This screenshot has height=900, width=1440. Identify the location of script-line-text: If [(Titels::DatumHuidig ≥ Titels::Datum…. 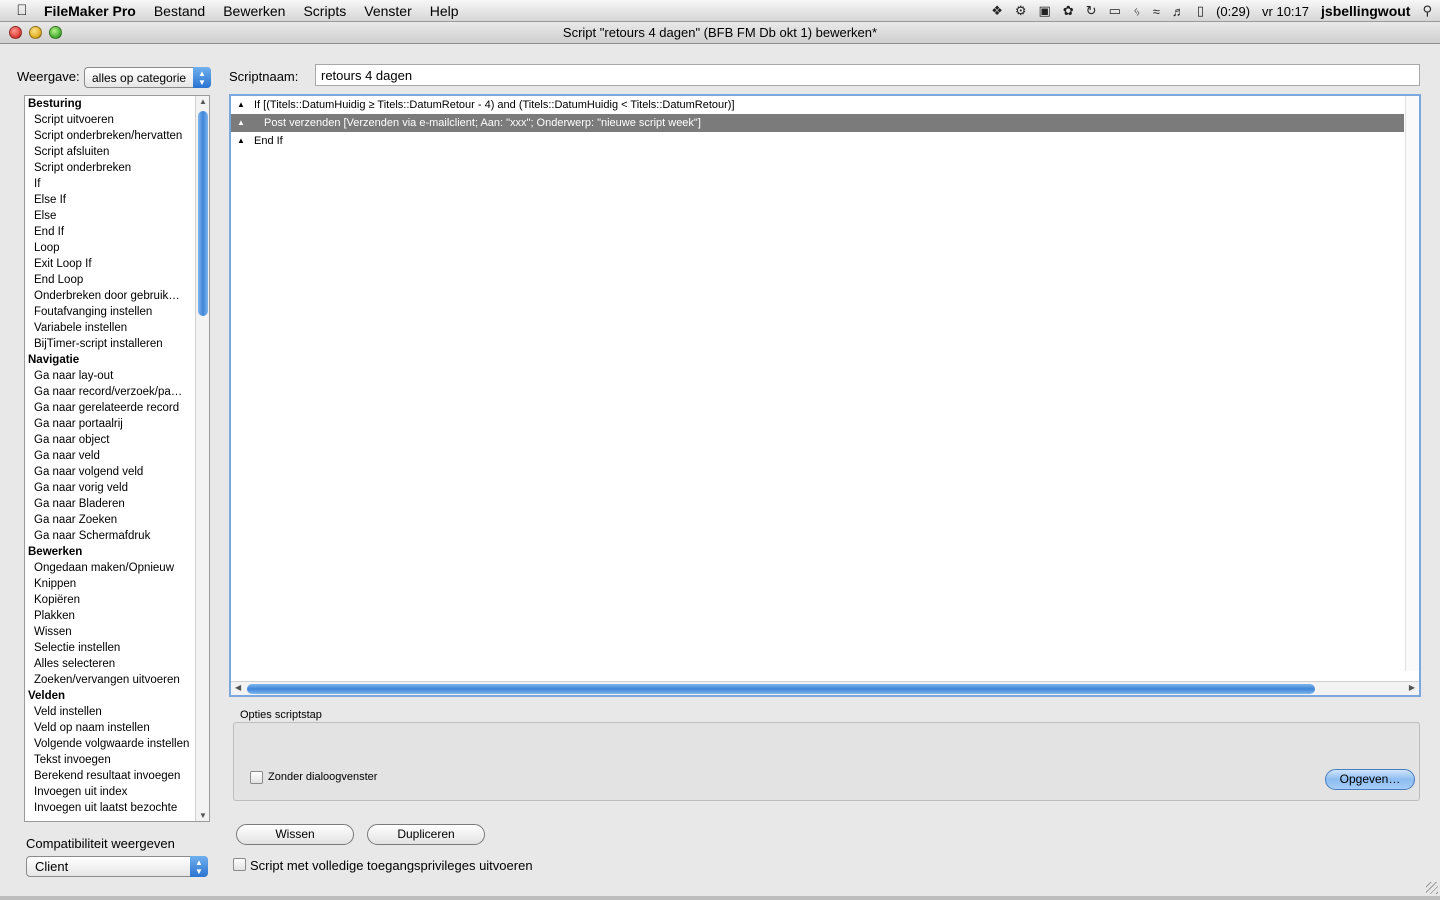
(494, 105).